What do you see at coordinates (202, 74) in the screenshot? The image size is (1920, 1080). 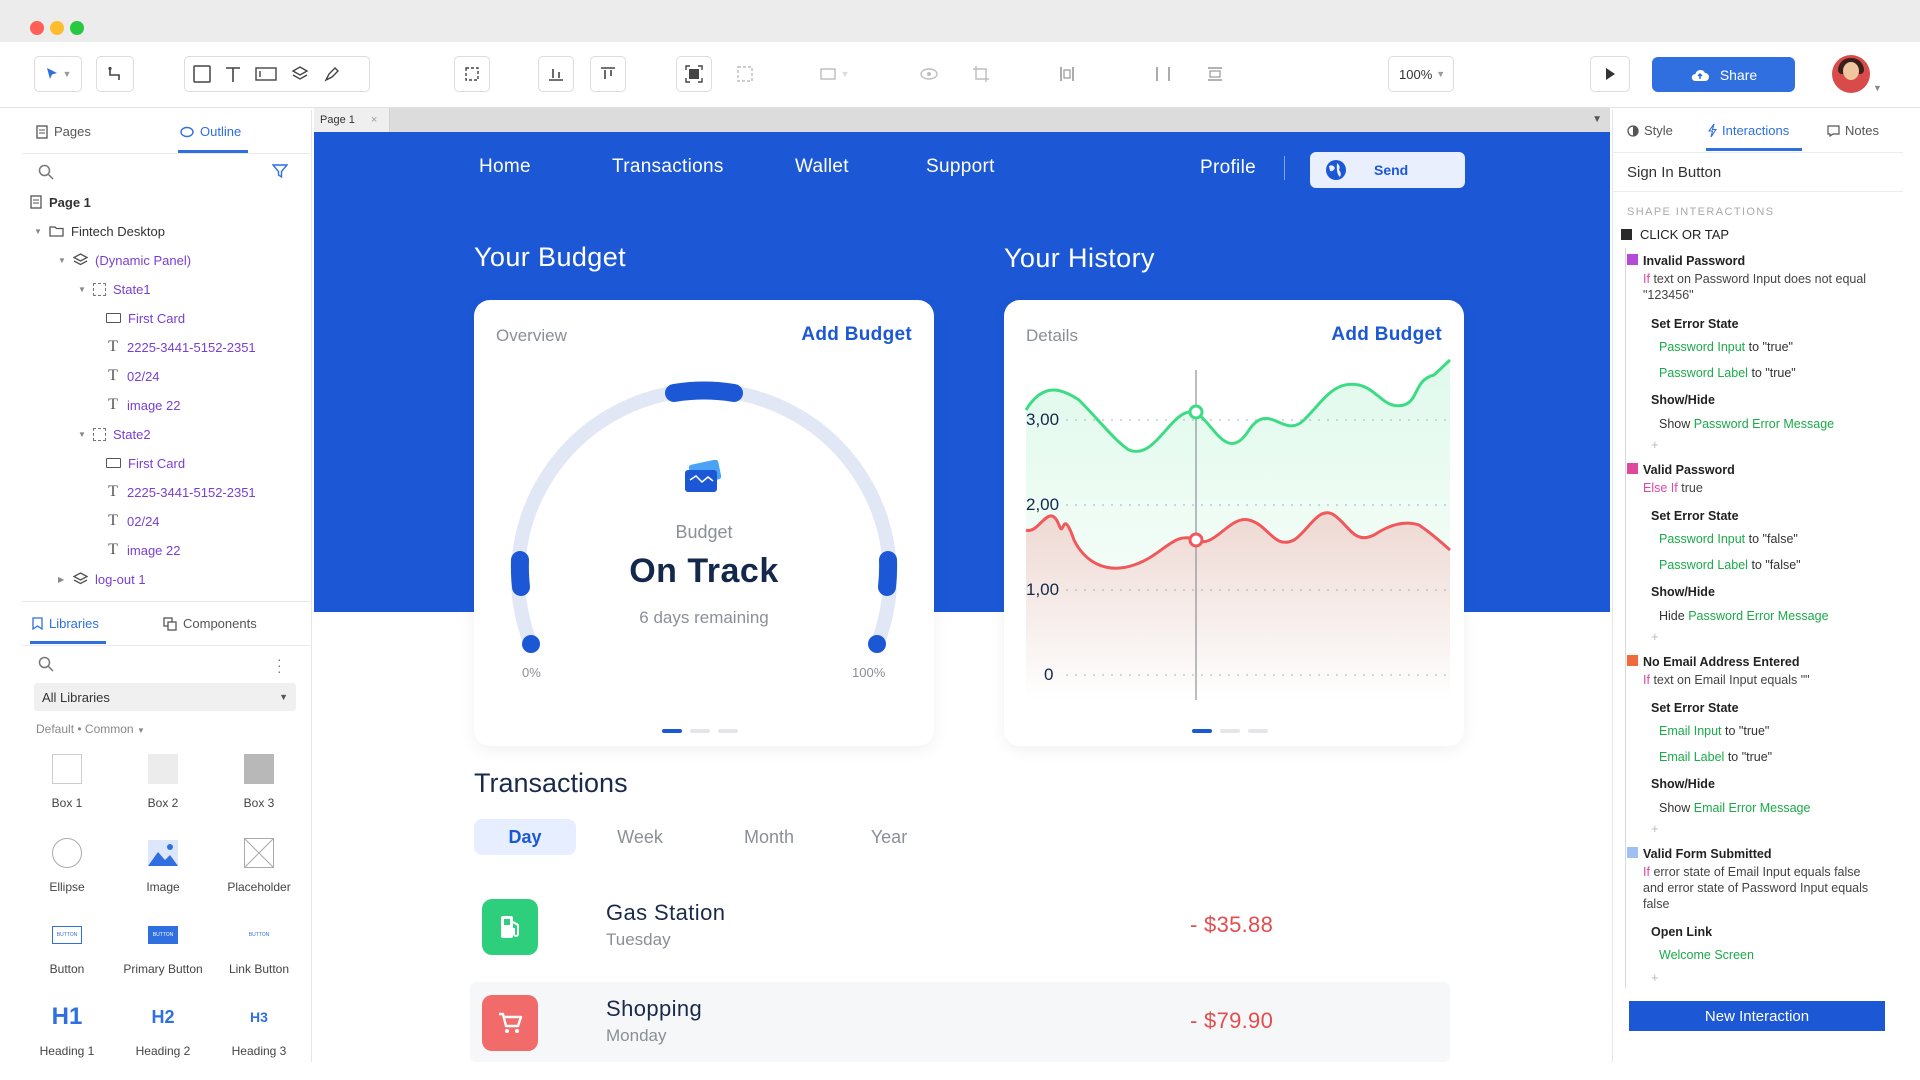 I see `rectangle-icon` at bounding box center [202, 74].